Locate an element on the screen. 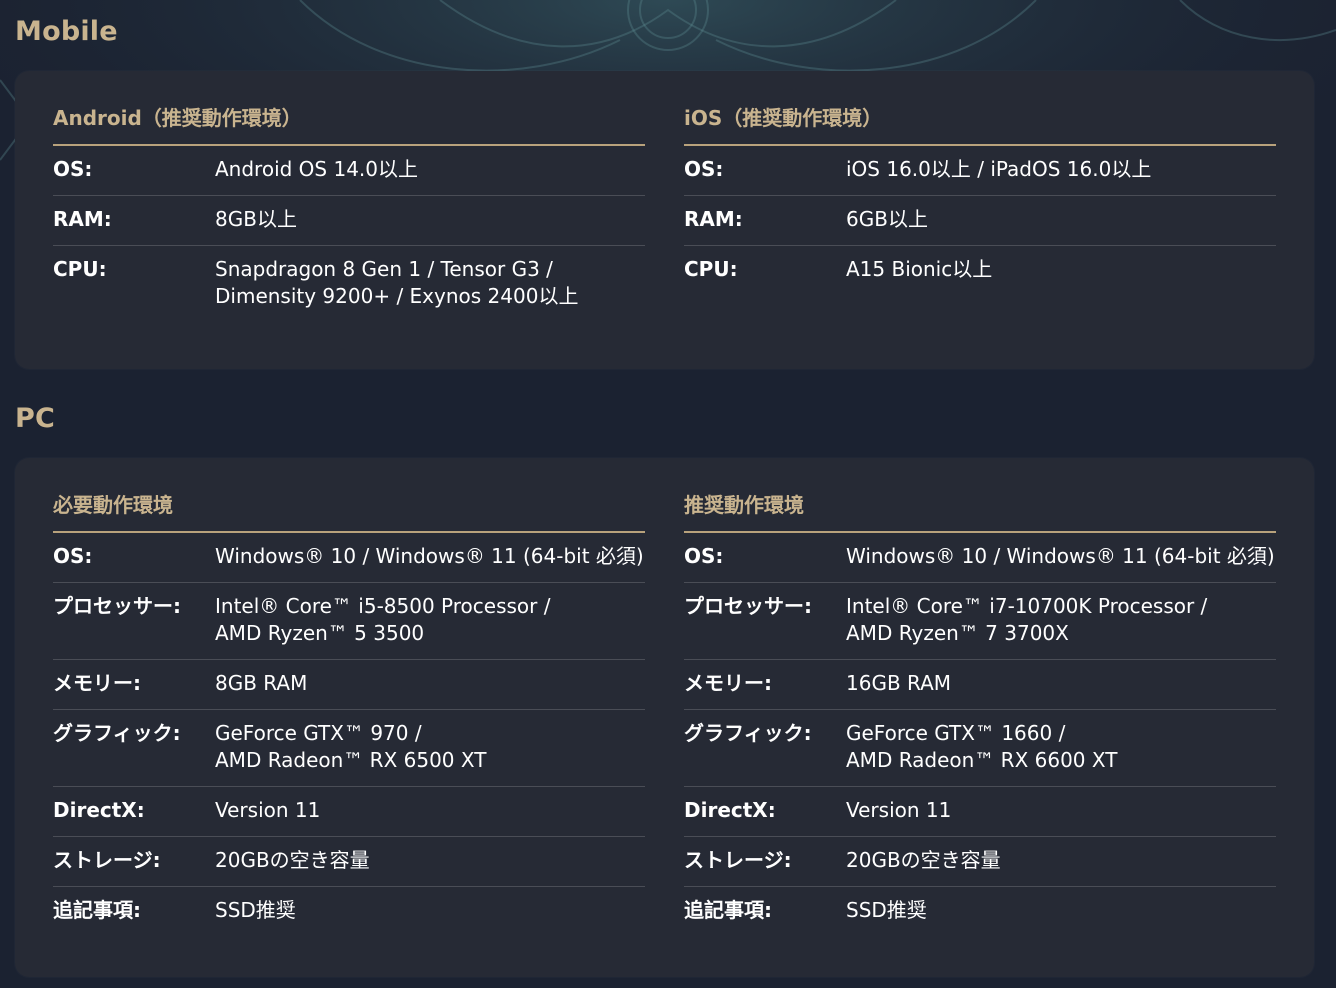 The height and width of the screenshot is (988, 1336). pc-recommended-title: 推奨動作環境 is located at coordinates (980, 513).